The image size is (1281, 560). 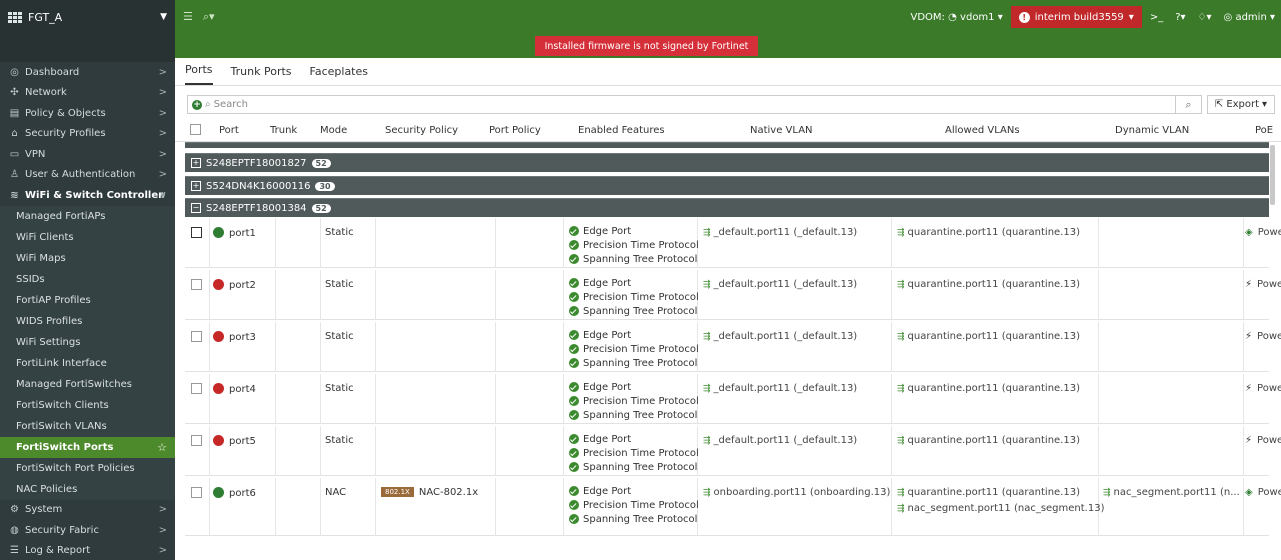 I want to click on col-poe: PoE, so click(x=1264, y=130).